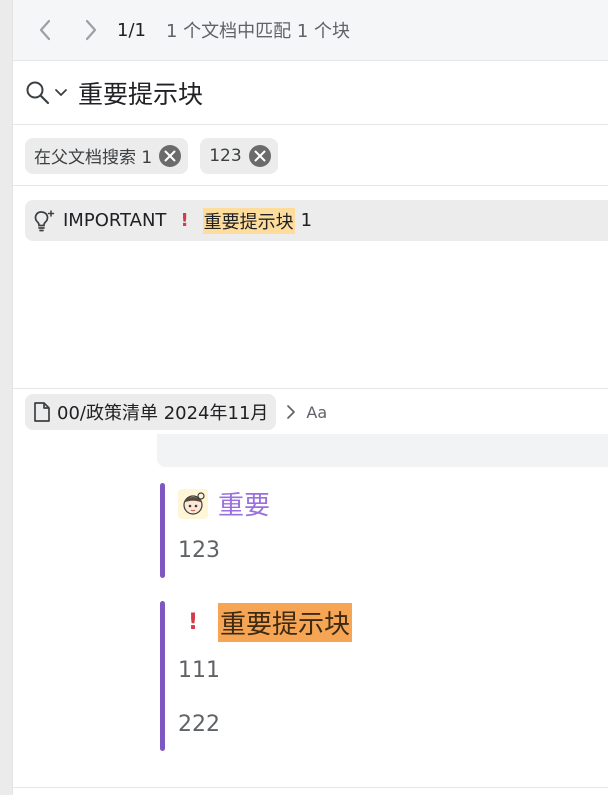 Image resolution: width=608 pixels, height=795 pixels. I want to click on filter-chip-parent-doc: 在父文档搜索 1, so click(107, 155).